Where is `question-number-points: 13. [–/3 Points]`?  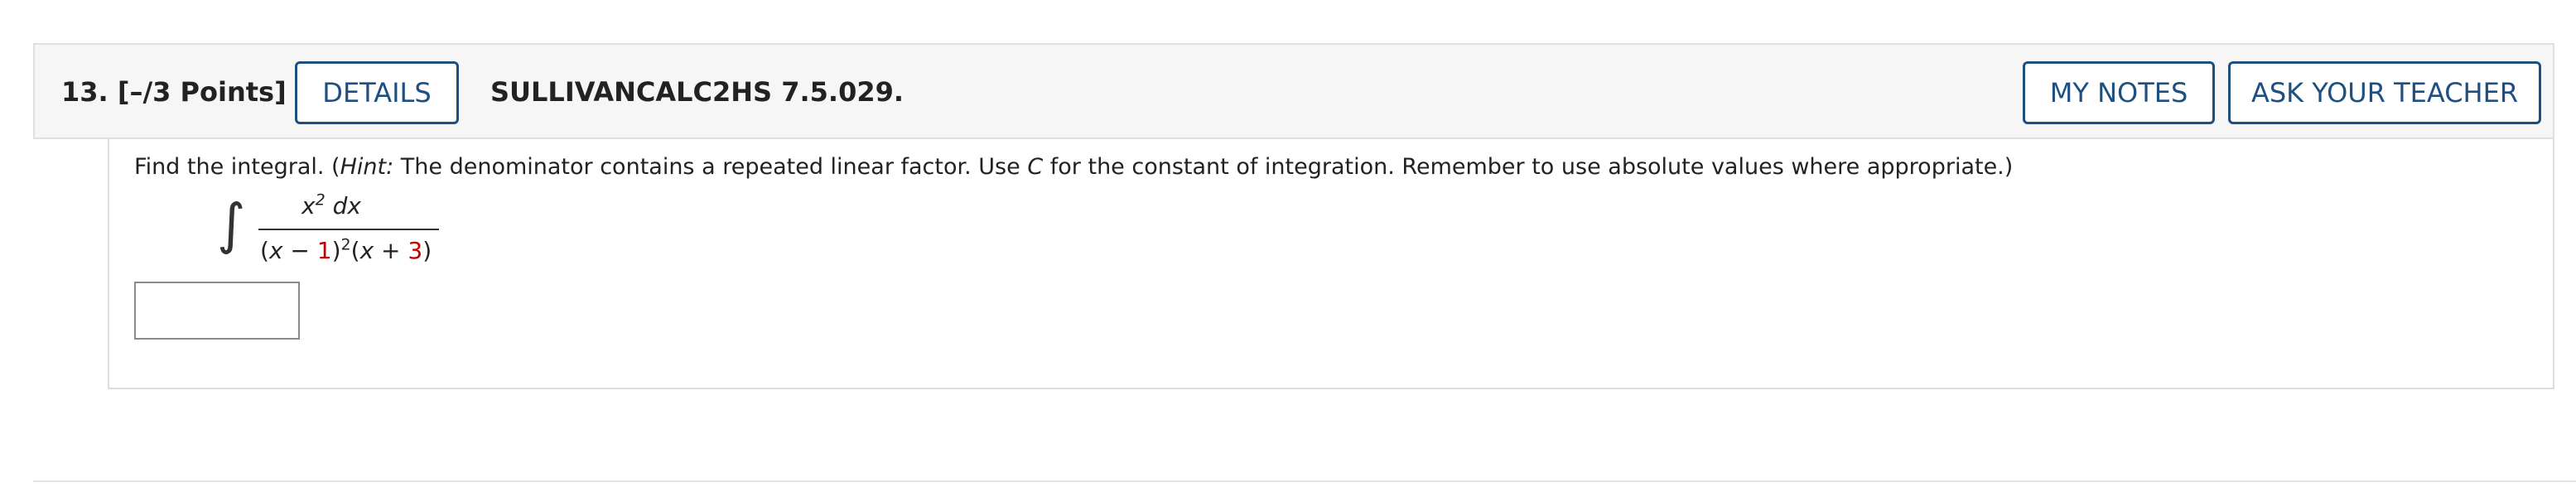 question-number-points: 13. [–/3 Points] is located at coordinates (174, 92).